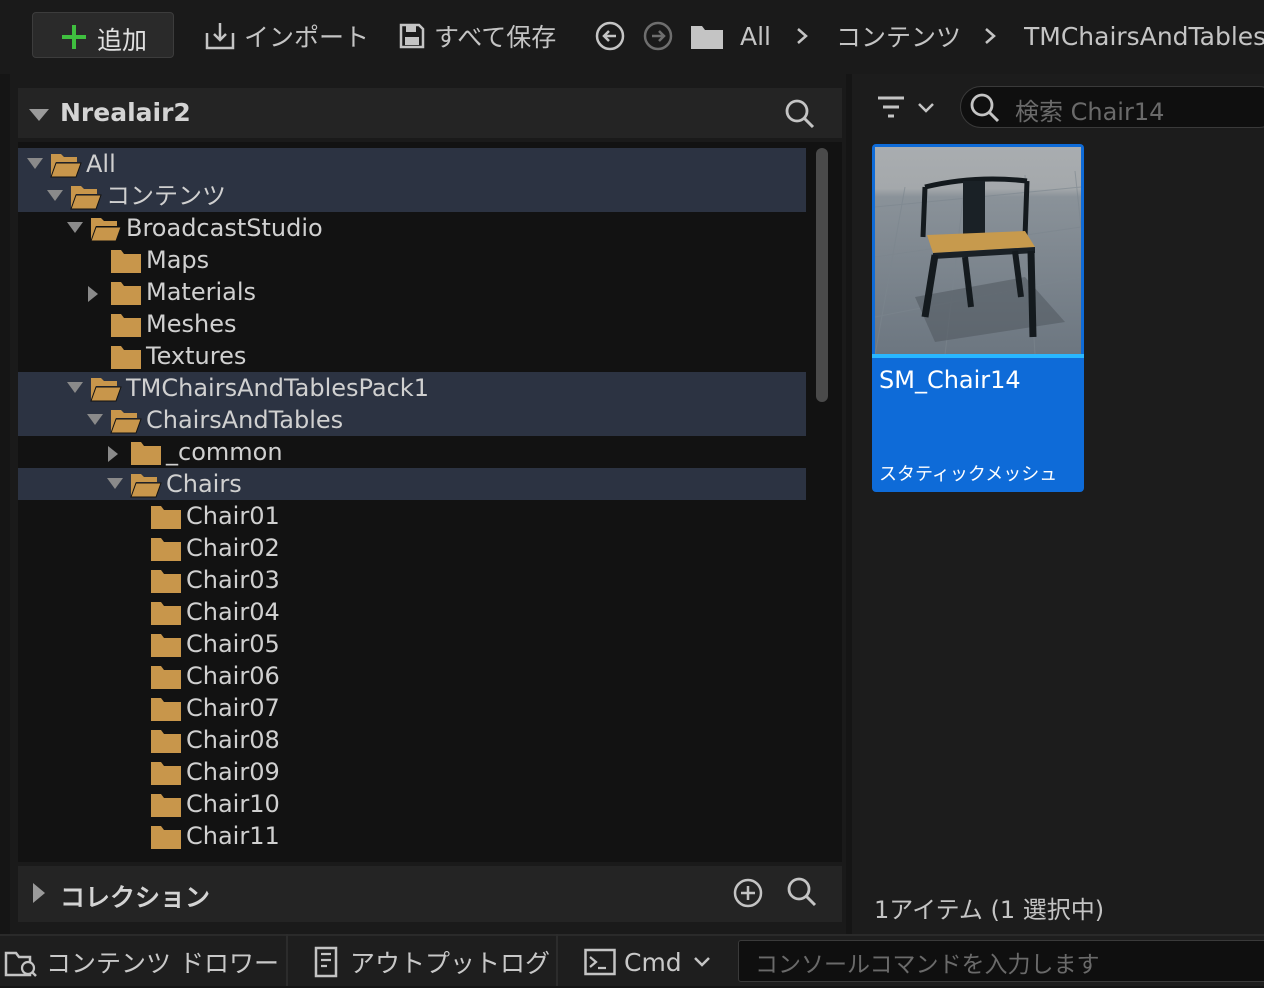 This screenshot has width=1264, height=988. Describe the element at coordinates (233, 772) in the screenshot. I see `tree-item-label: Chair09` at that location.